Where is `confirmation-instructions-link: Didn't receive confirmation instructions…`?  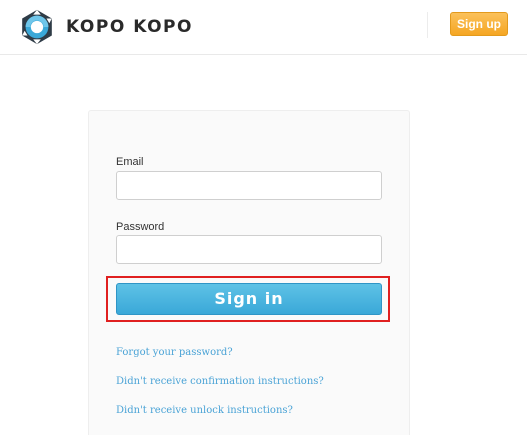 confirmation-instructions-link: Didn't receive confirmation instructions… is located at coordinates (220, 381).